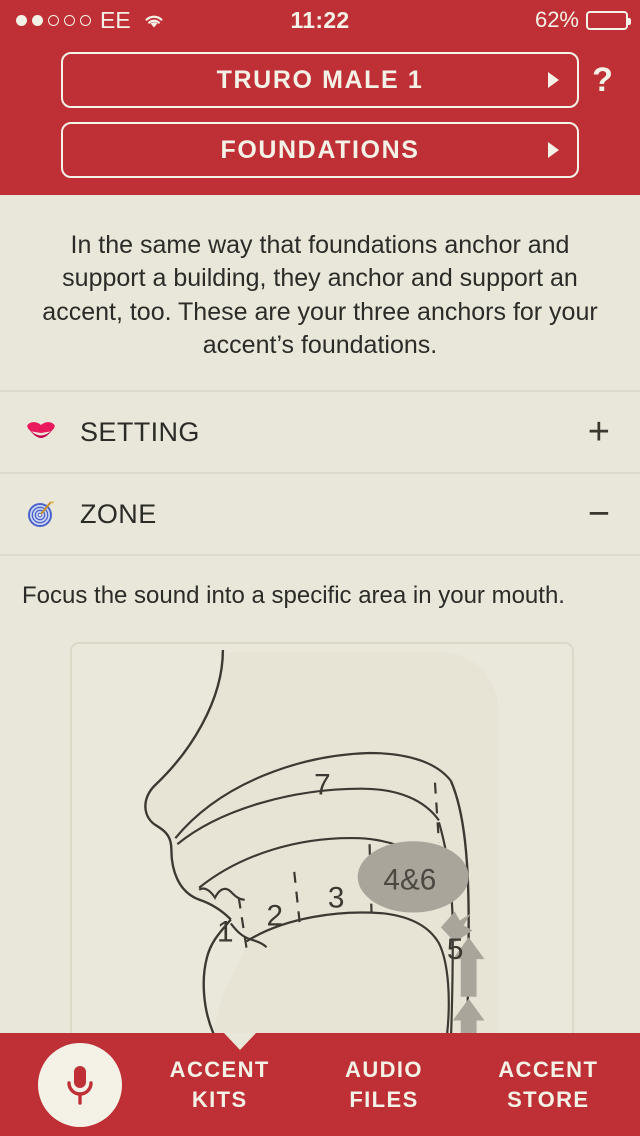 The height and width of the screenshot is (1136, 640). I want to click on tab-accent-kits-line2: KITS, so click(219, 1099).